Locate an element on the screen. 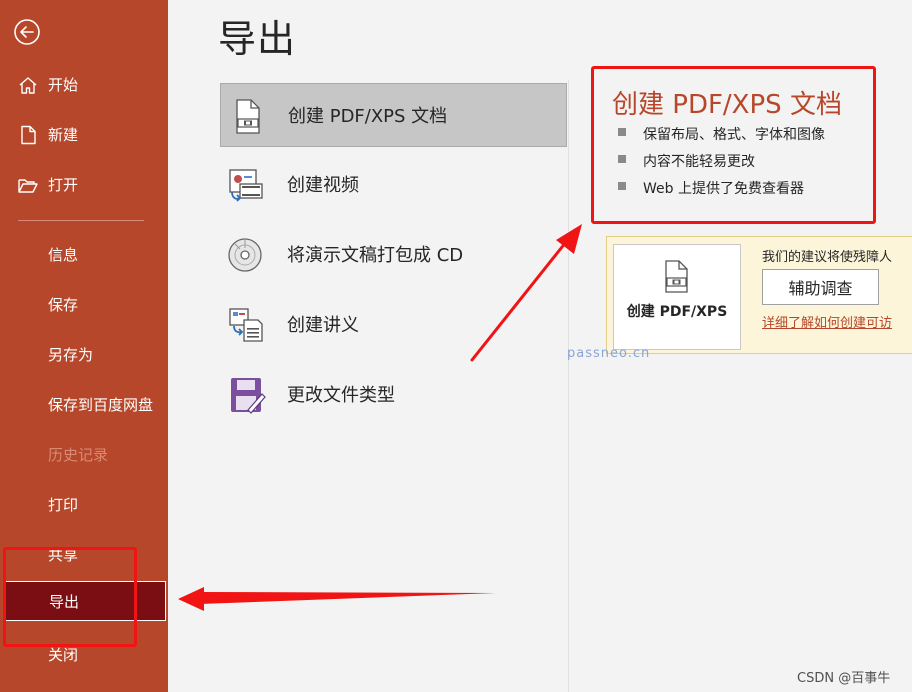 The width and height of the screenshot is (912, 692). back-arrow-icon is located at coordinates (27, 32).